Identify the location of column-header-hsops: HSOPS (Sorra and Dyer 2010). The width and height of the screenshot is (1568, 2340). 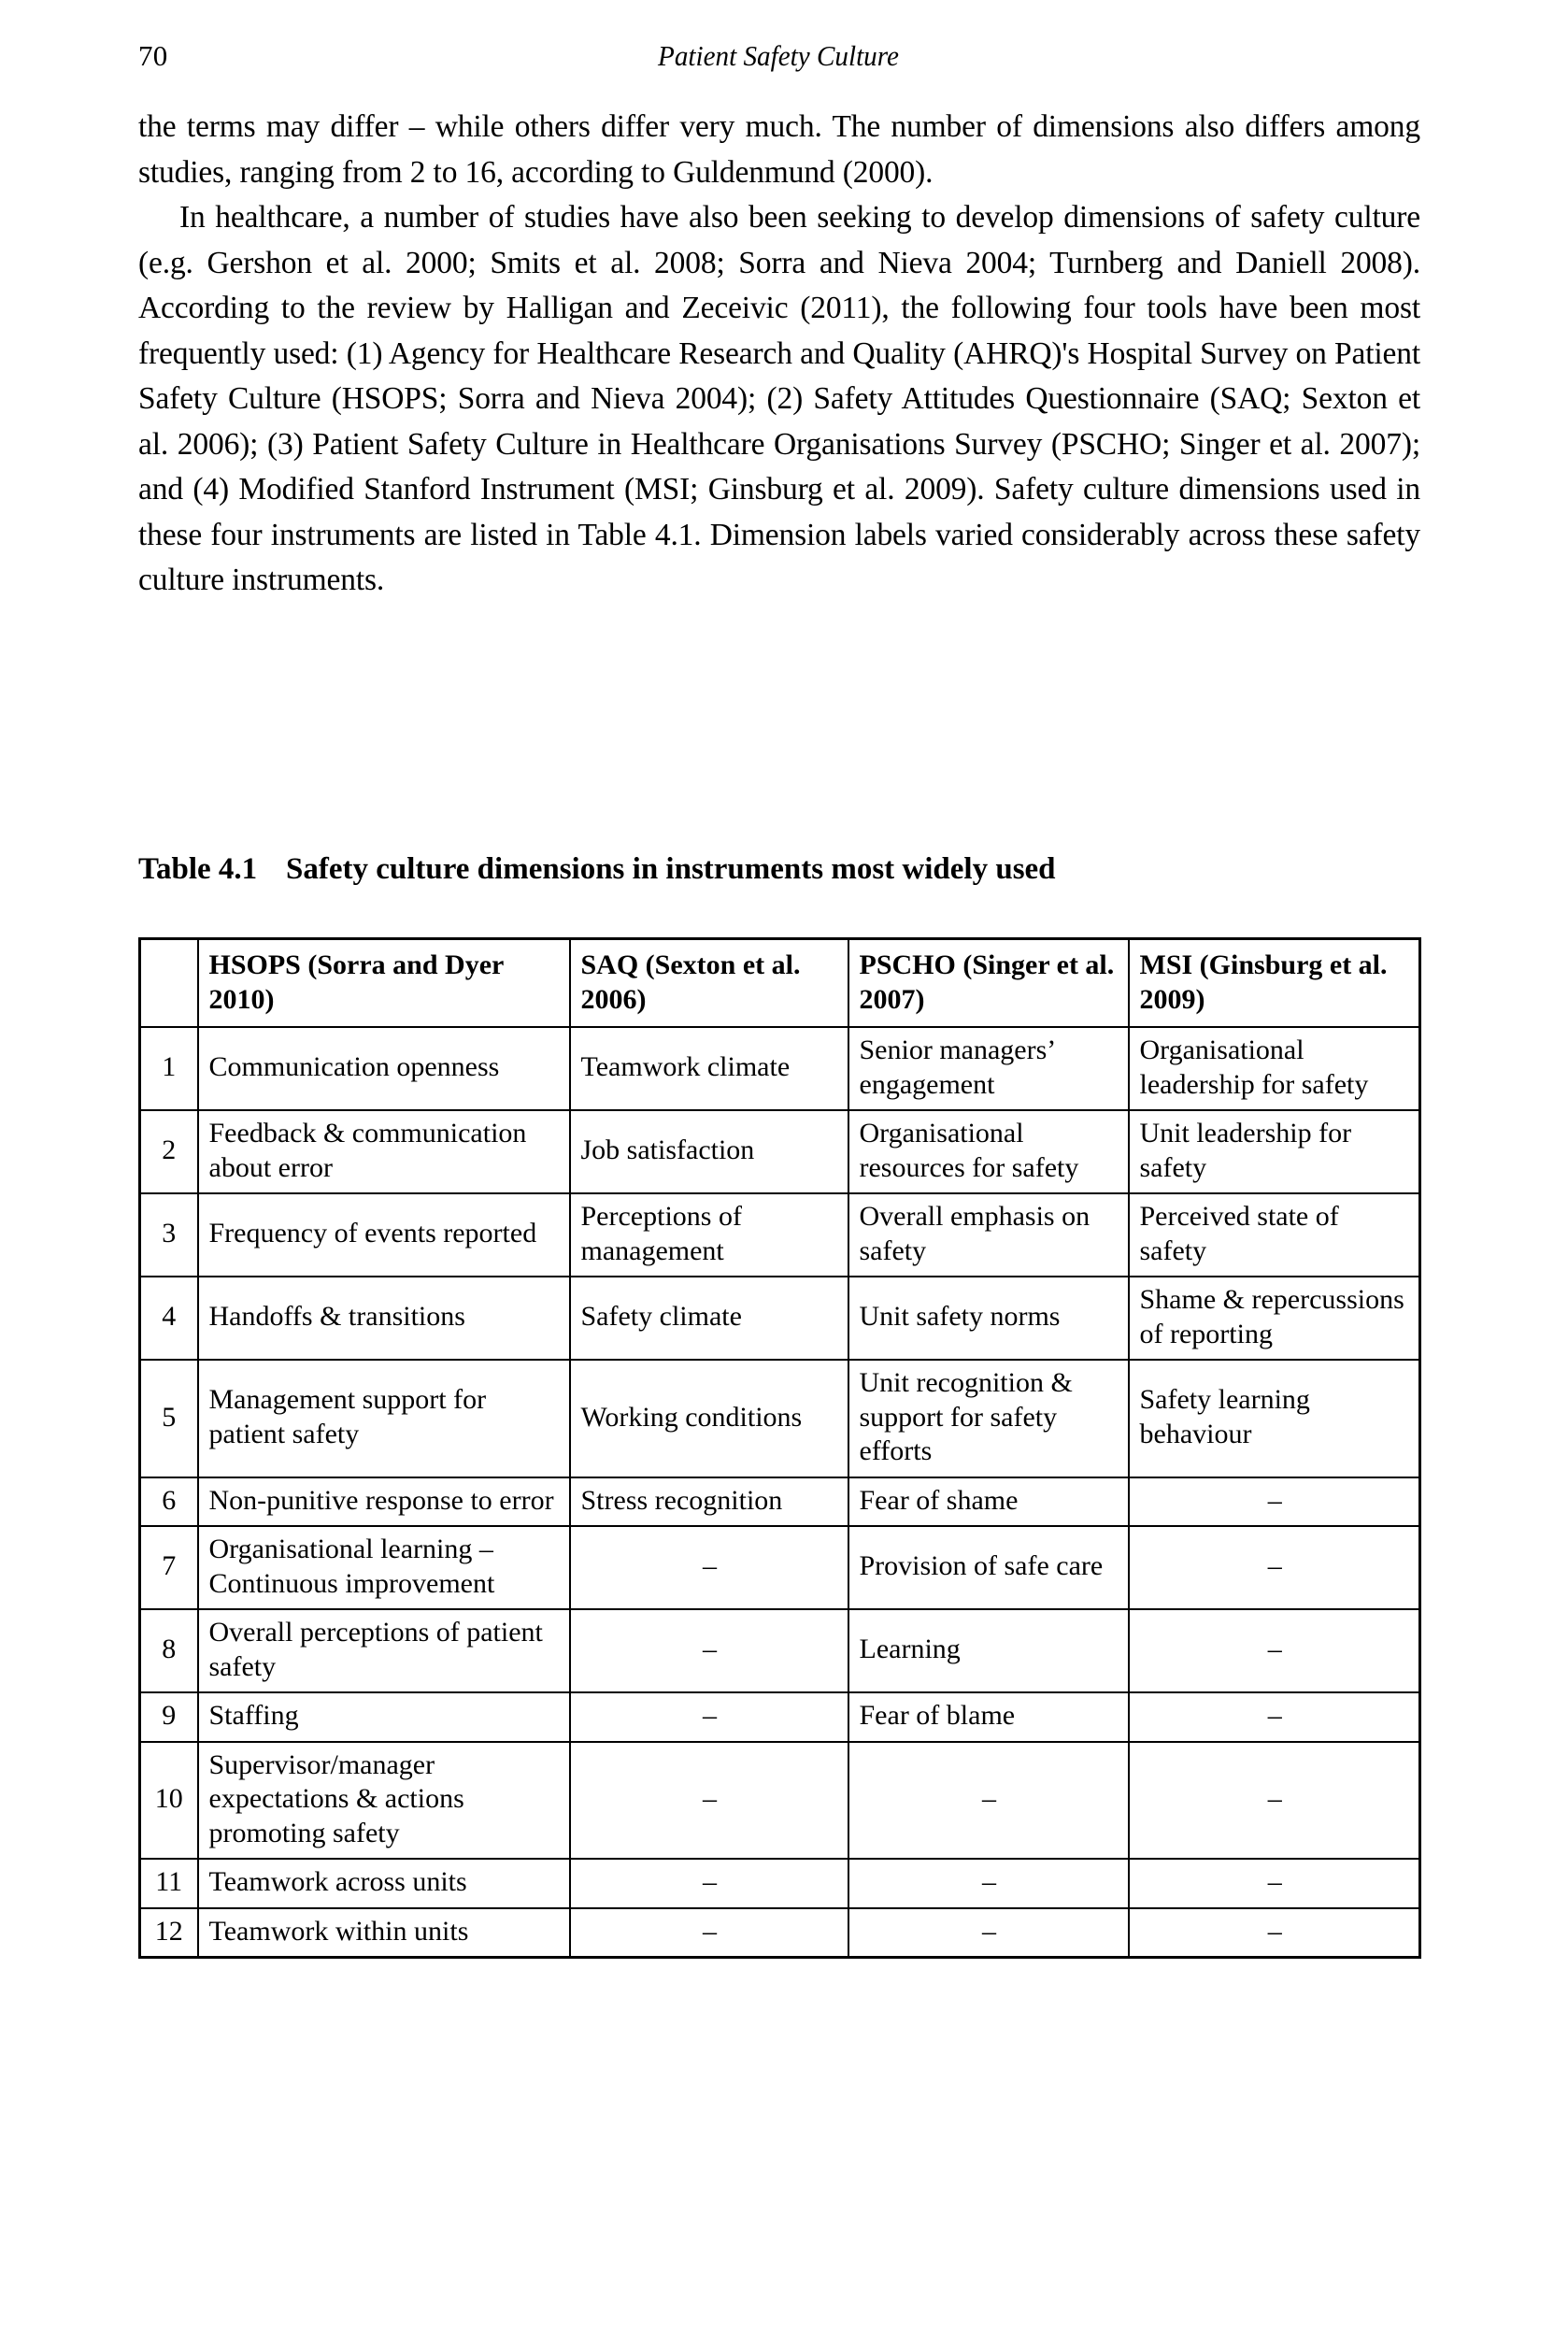
(384, 982).